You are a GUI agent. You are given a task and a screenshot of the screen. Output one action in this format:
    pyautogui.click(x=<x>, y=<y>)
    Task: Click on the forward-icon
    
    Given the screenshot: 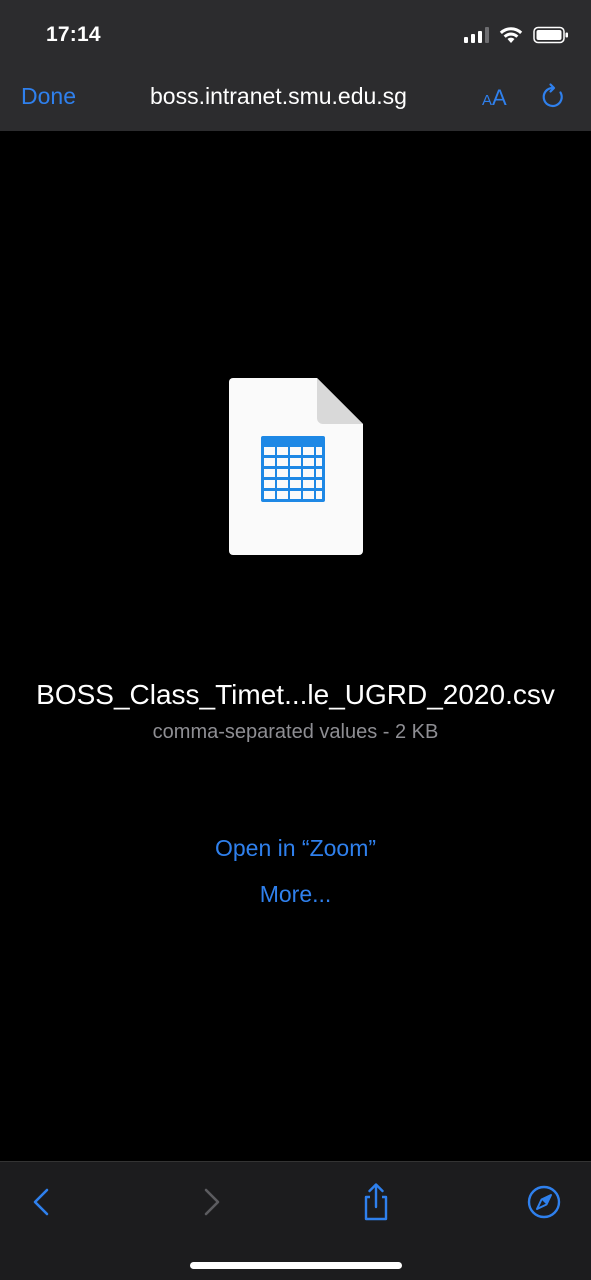 What is the action you would take?
    pyautogui.click(x=211, y=1202)
    